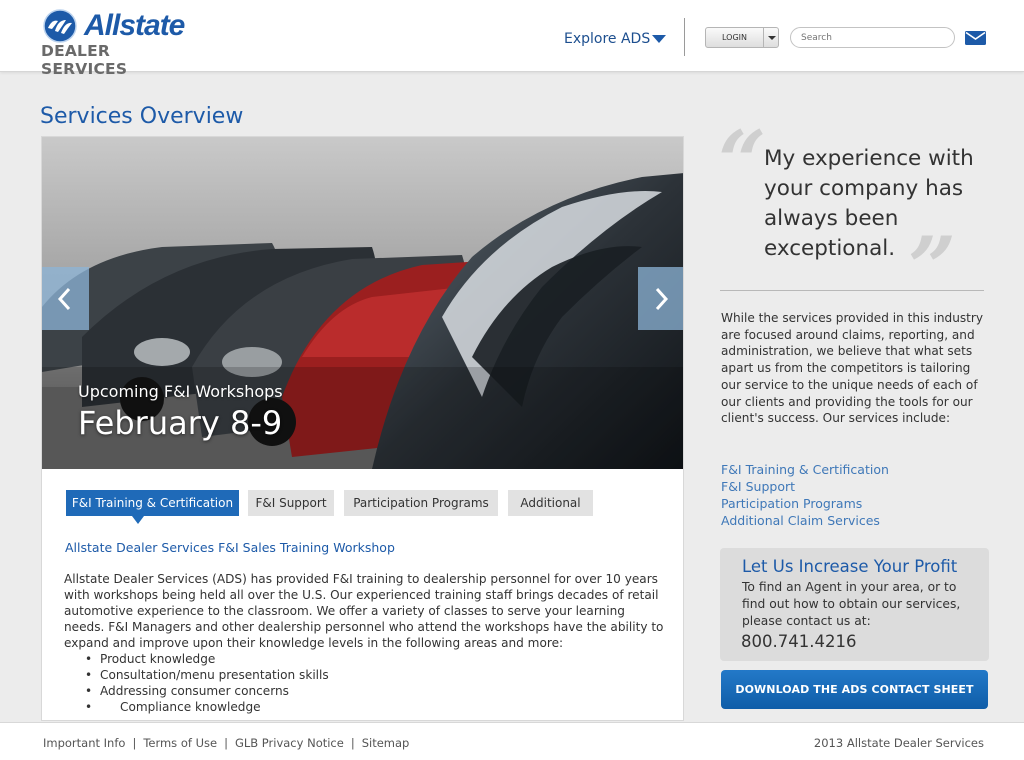 This screenshot has width=1024, height=760. I want to click on tab-label: Participation Programs, so click(421, 503).